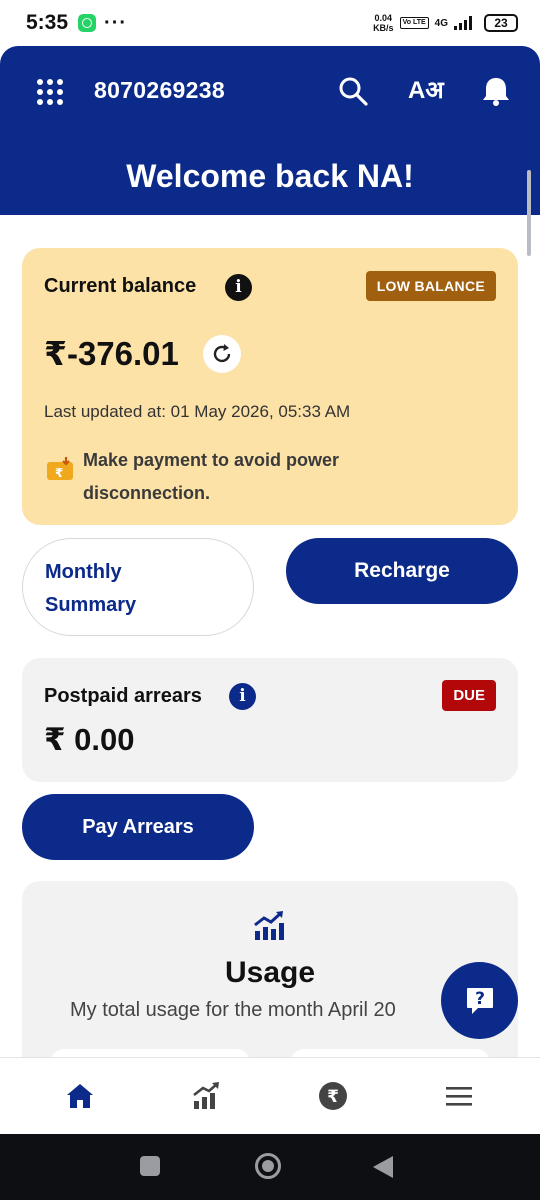 This screenshot has width=540, height=1200. Describe the element at coordinates (270, 130) in the screenshot. I see `app-header: 8070269238 Aअ Welcome back NA!` at that location.